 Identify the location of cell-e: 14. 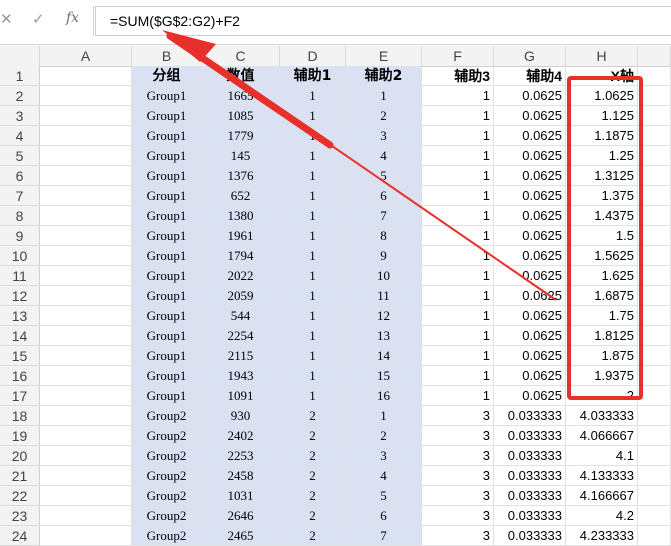
(384, 356).